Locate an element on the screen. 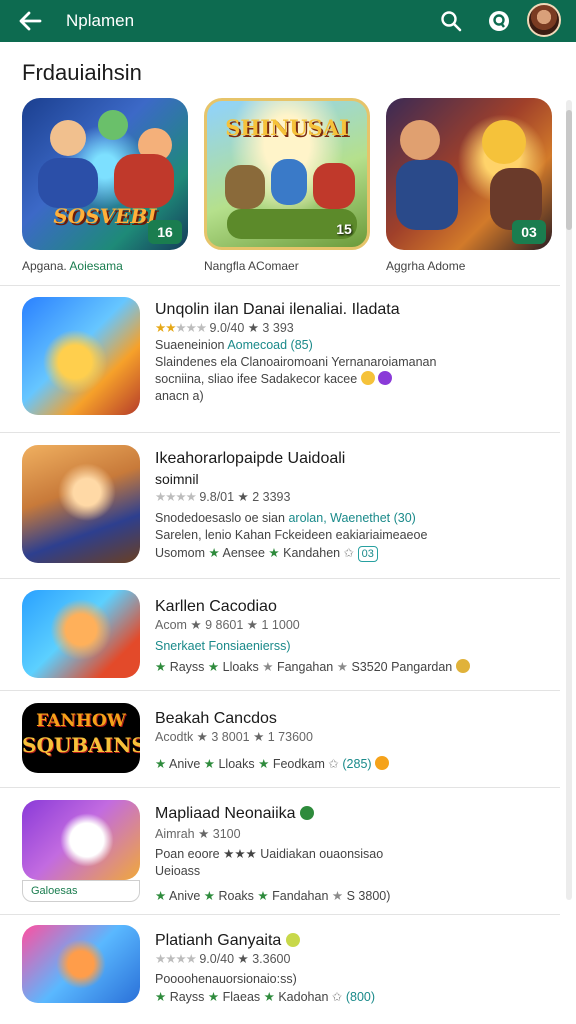  app-name: Karllen Cacodiao is located at coordinates (216, 606).